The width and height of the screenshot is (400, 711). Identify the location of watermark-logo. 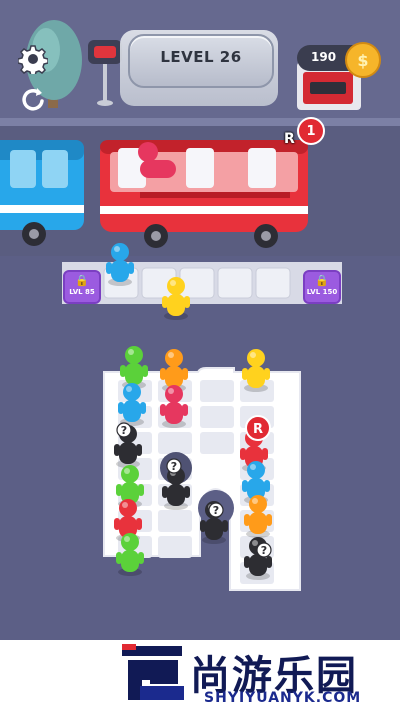
(153, 672).